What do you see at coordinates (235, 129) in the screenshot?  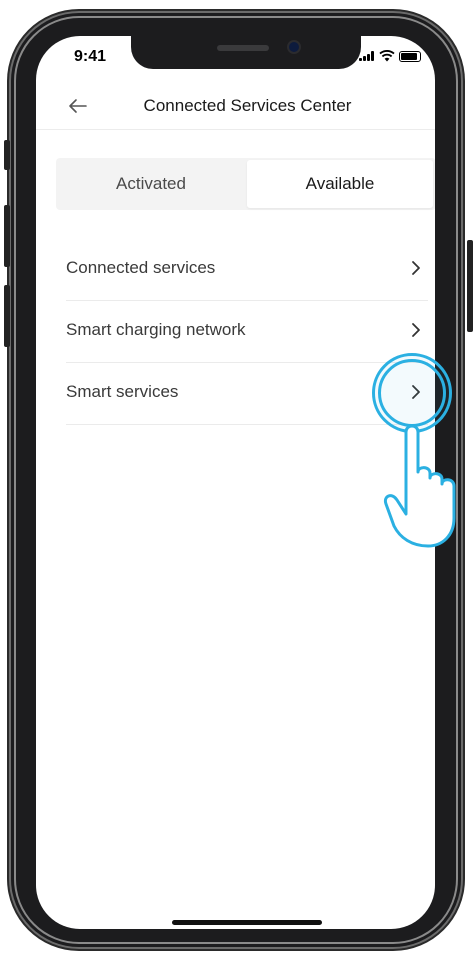 I see `header-divider` at bounding box center [235, 129].